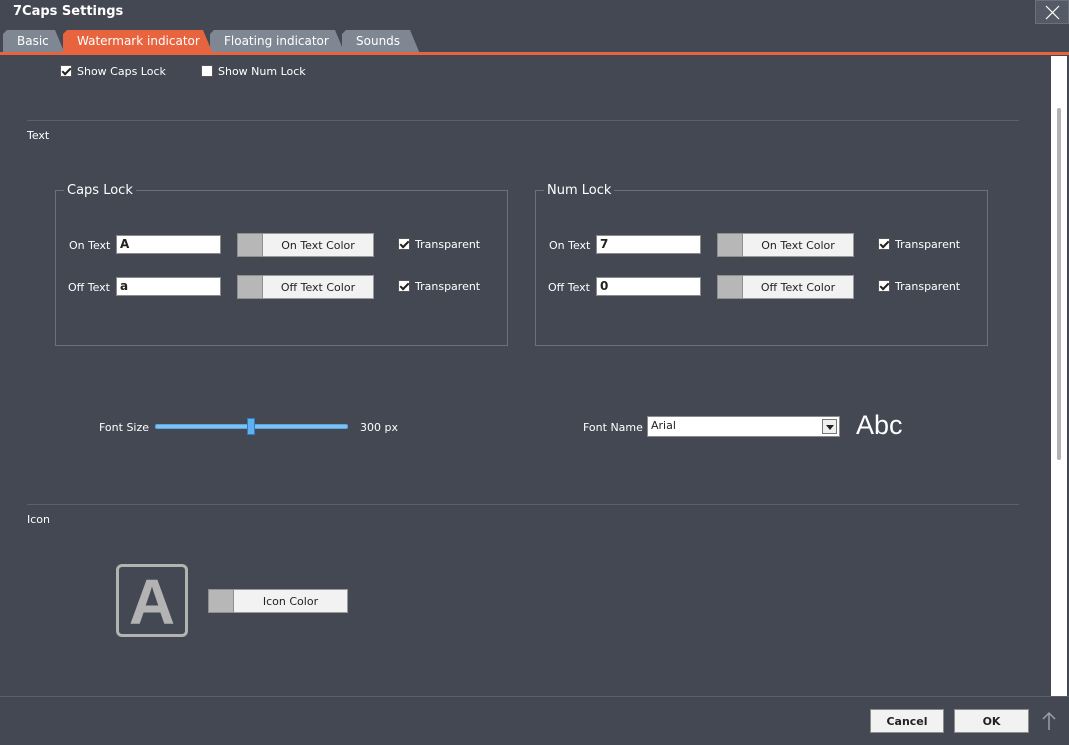 The image size is (1069, 745). What do you see at coordinates (907, 721) in the screenshot?
I see `cancel-button: Cancel` at bounding box center [907, 721].